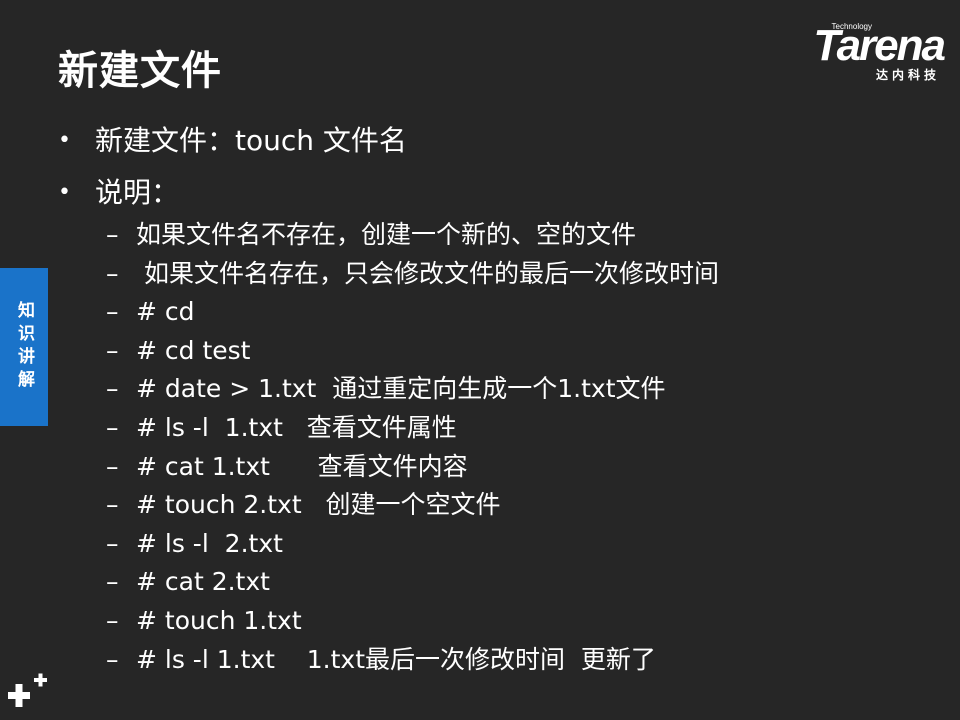  Describe the element at coordinates (209, 543) in the screenshot. I see `sub-bullet-text: # ls -l 2.txt` at that location.